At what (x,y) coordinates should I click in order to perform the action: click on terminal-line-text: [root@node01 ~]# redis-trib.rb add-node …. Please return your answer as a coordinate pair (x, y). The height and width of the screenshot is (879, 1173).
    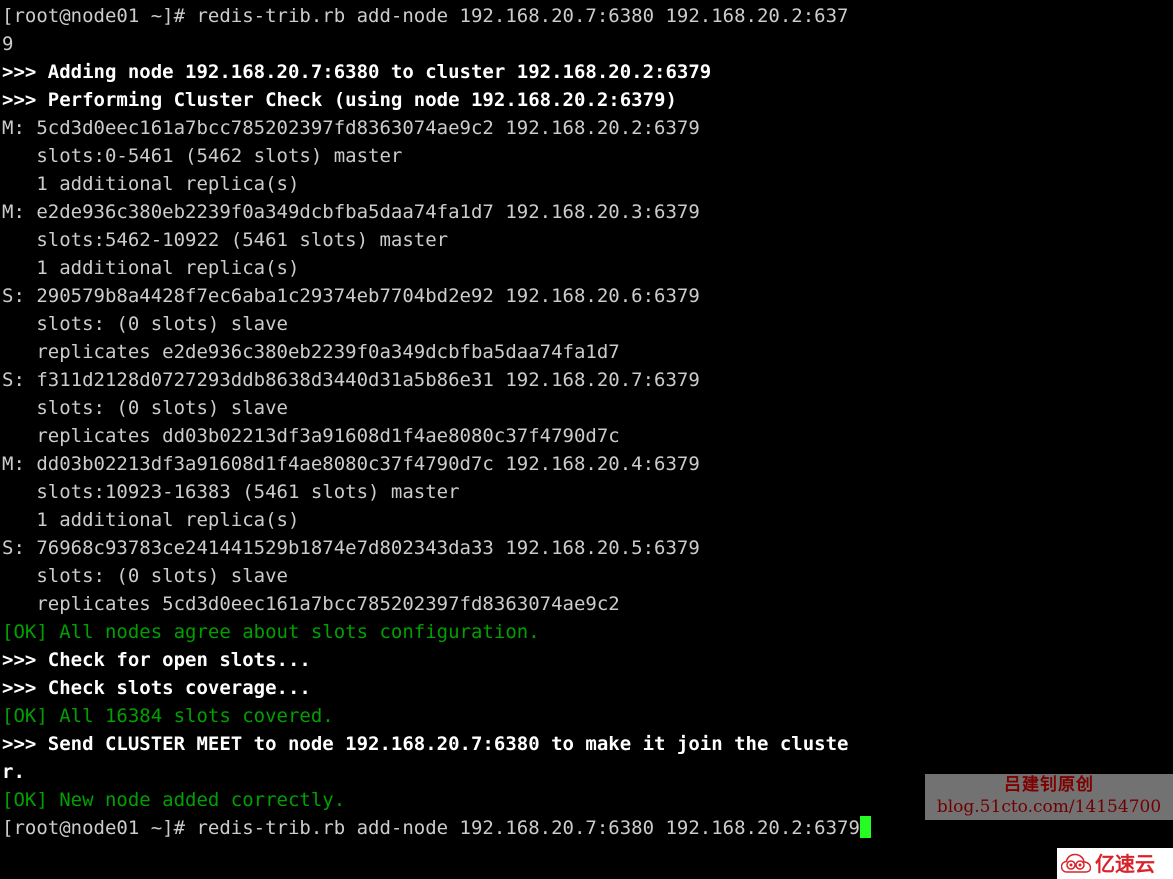
    Looking at the image, I should click on (431, 828).